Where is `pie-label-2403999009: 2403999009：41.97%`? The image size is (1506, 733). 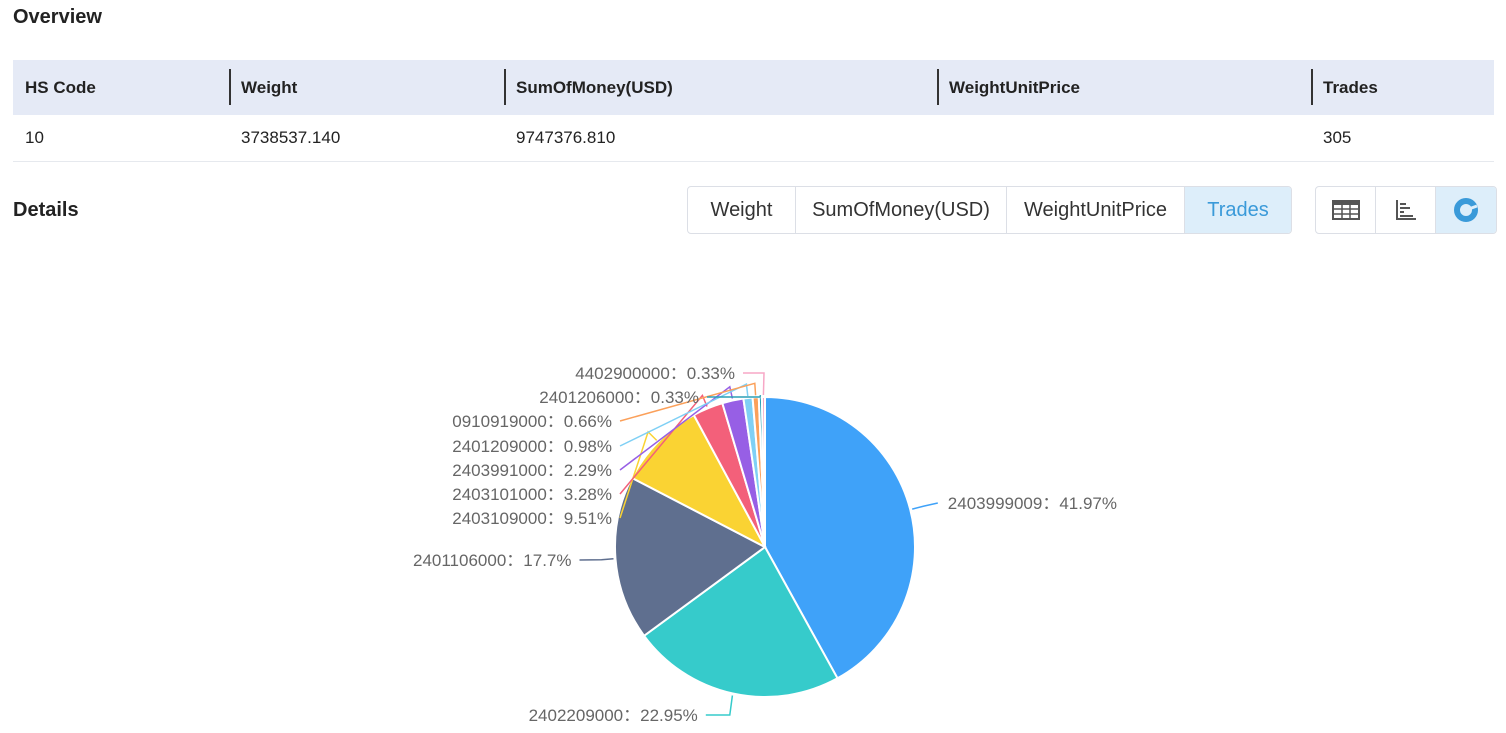 pie-label-2403999009: 2403999009：41.97% is located at coordinates (1032, 503).